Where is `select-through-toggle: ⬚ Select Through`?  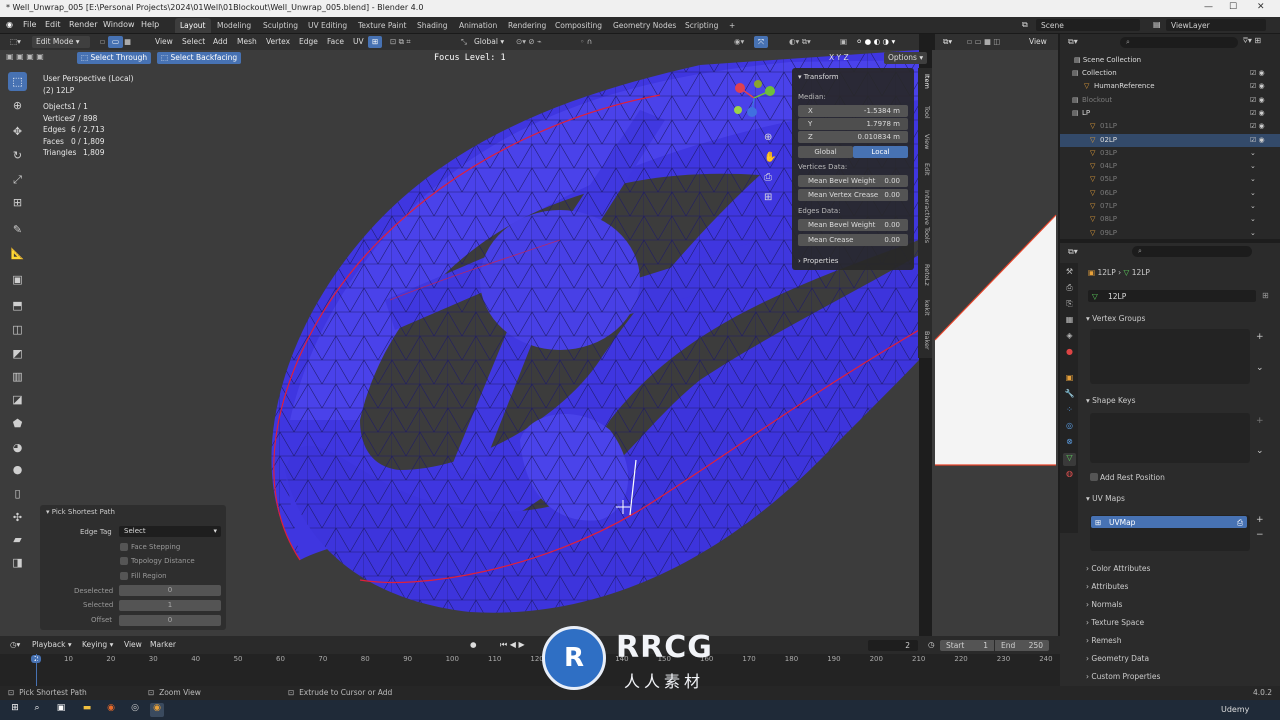
select-through-toggle: ⬚ Select Through is located at coordinates (114, 58).